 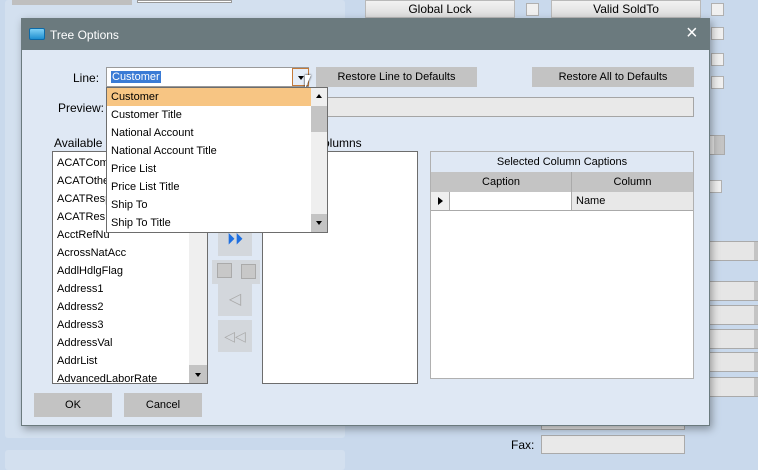 I want to click on fax-field, so click(x=613, y=444).